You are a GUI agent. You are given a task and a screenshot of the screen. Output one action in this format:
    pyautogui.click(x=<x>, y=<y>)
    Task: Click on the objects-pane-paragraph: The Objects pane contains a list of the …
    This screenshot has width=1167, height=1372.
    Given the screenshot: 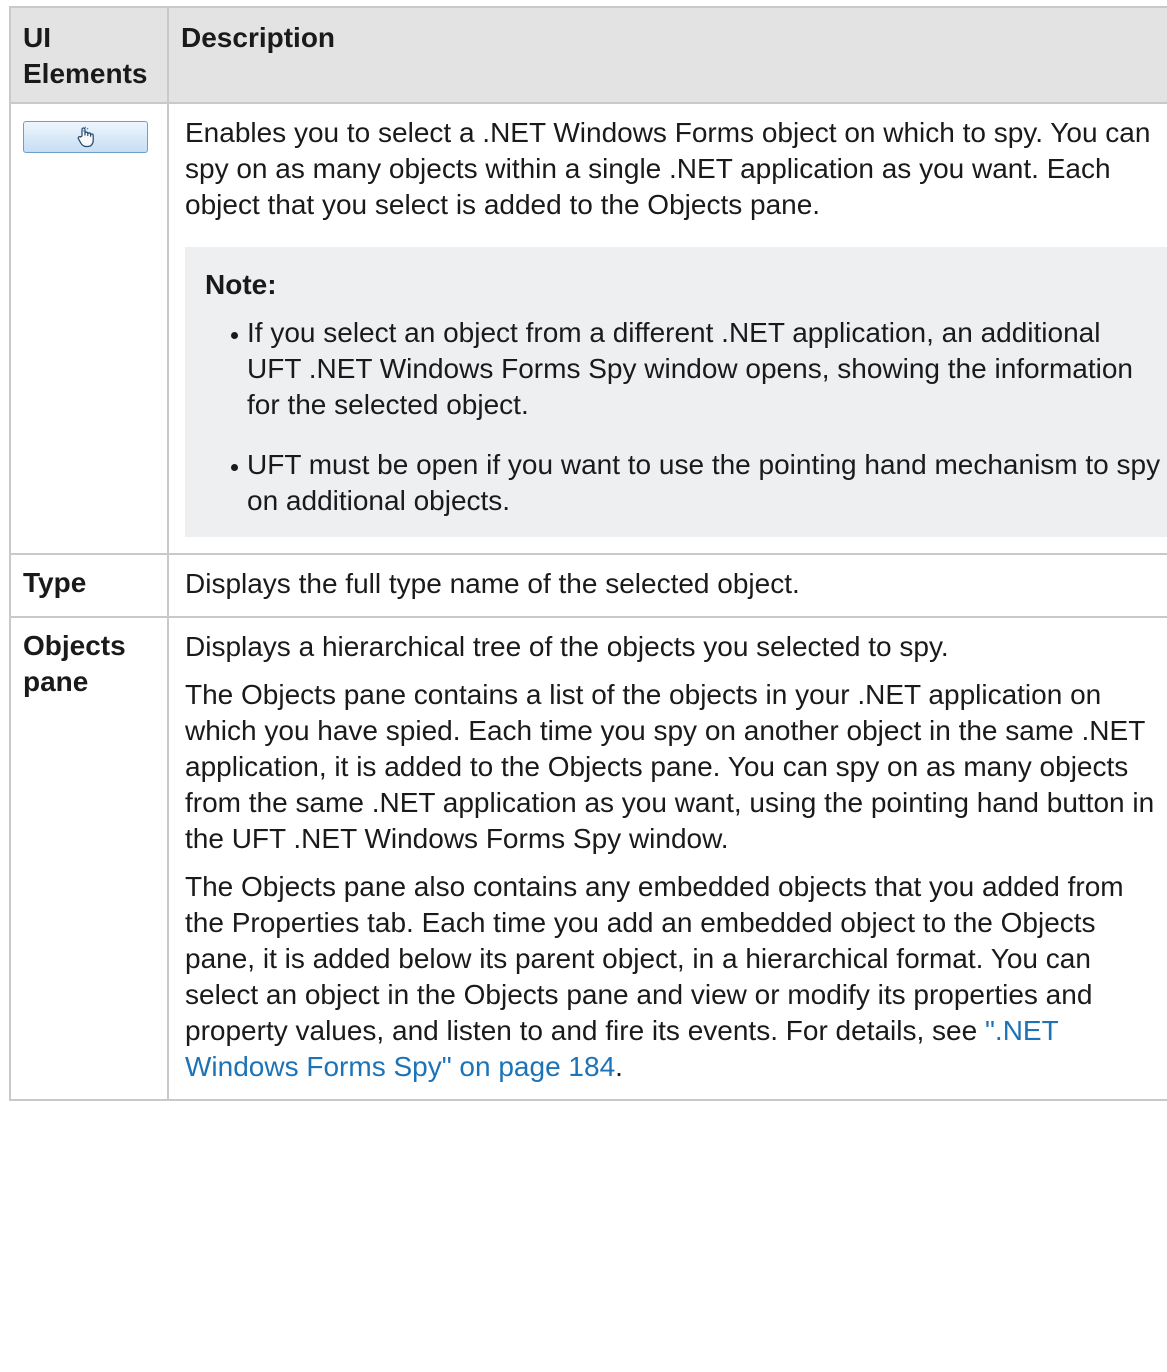 What is the action you would take?
    pyautogui.click(x=670, y=766)
    